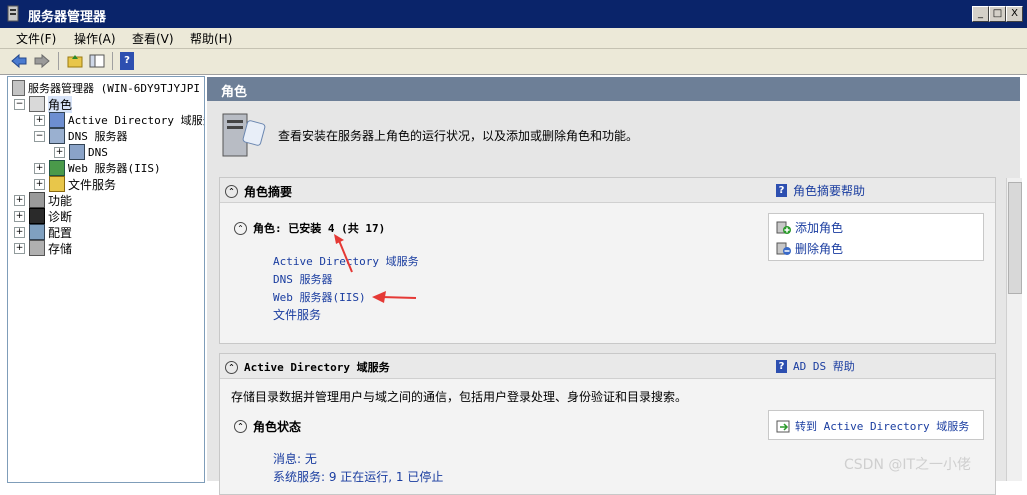 This screenshot has width=1027, height=495. What do you see at coordinates (319, 228) in the screenshot?
I see `roles-installed-label: 角色: 已安装 4 (共 17)` at bounding box center [319, 228].